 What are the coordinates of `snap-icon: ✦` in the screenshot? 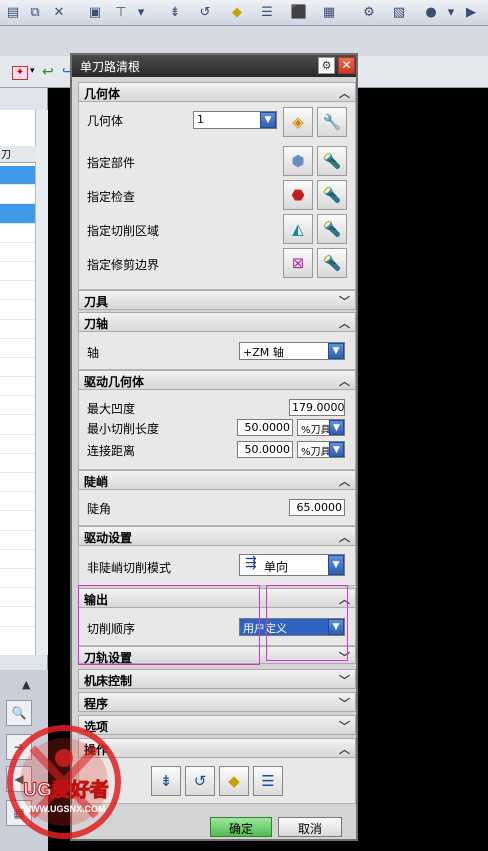 It's located at (20, 73).